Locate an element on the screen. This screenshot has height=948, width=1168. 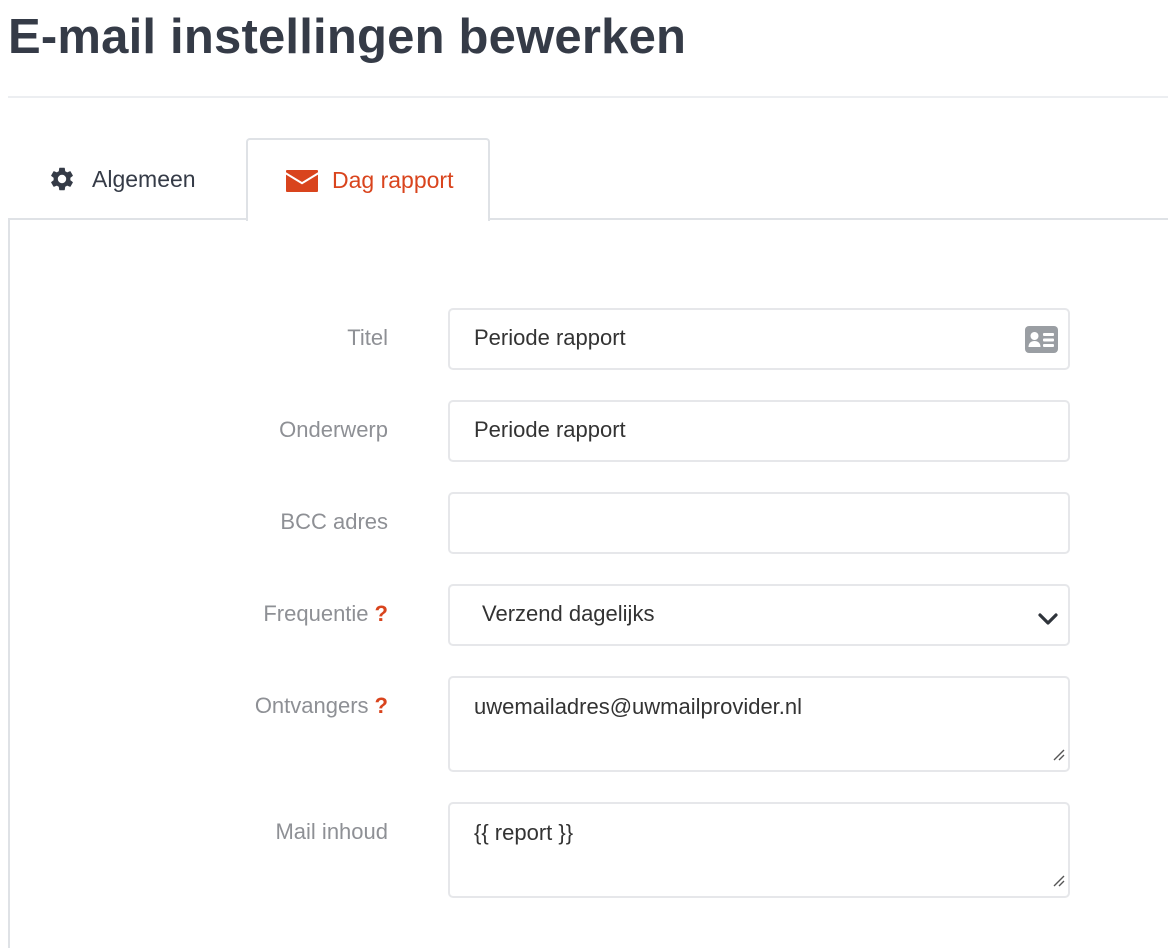
gear-icon is located at coordinates (62, 179).